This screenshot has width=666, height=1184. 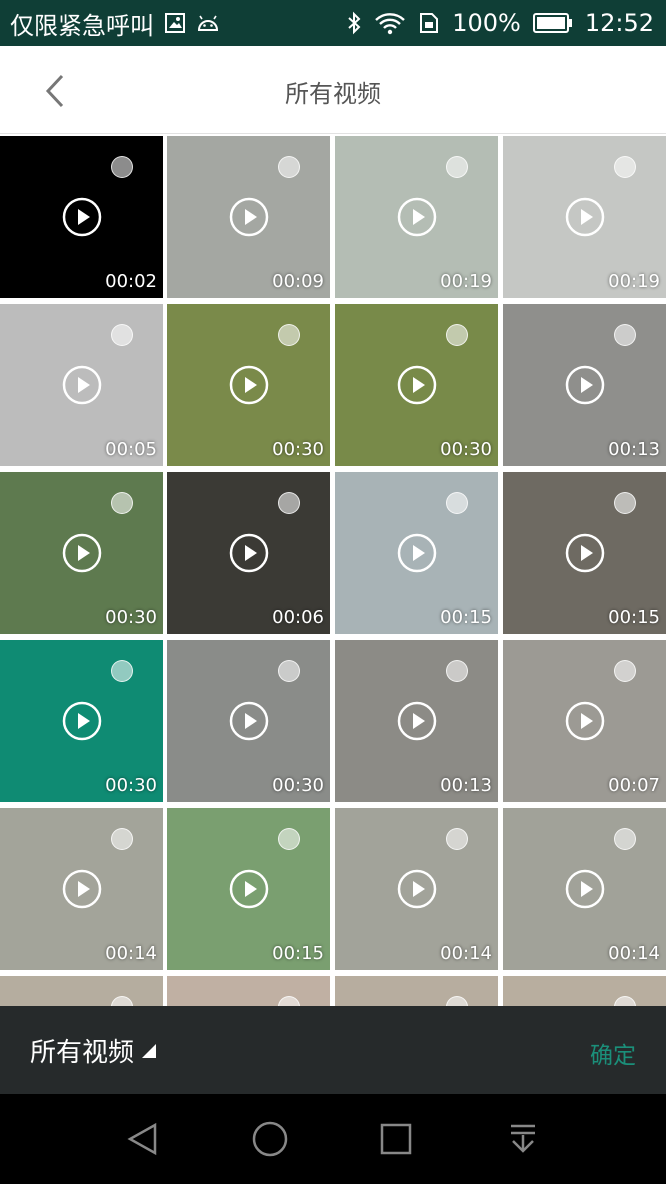 What do you see at coordinates (333, 23) in the screenshot?
I see `status-bar: 仅限紧急呼叫 100% 12:52` at bounding box center [333, 23].